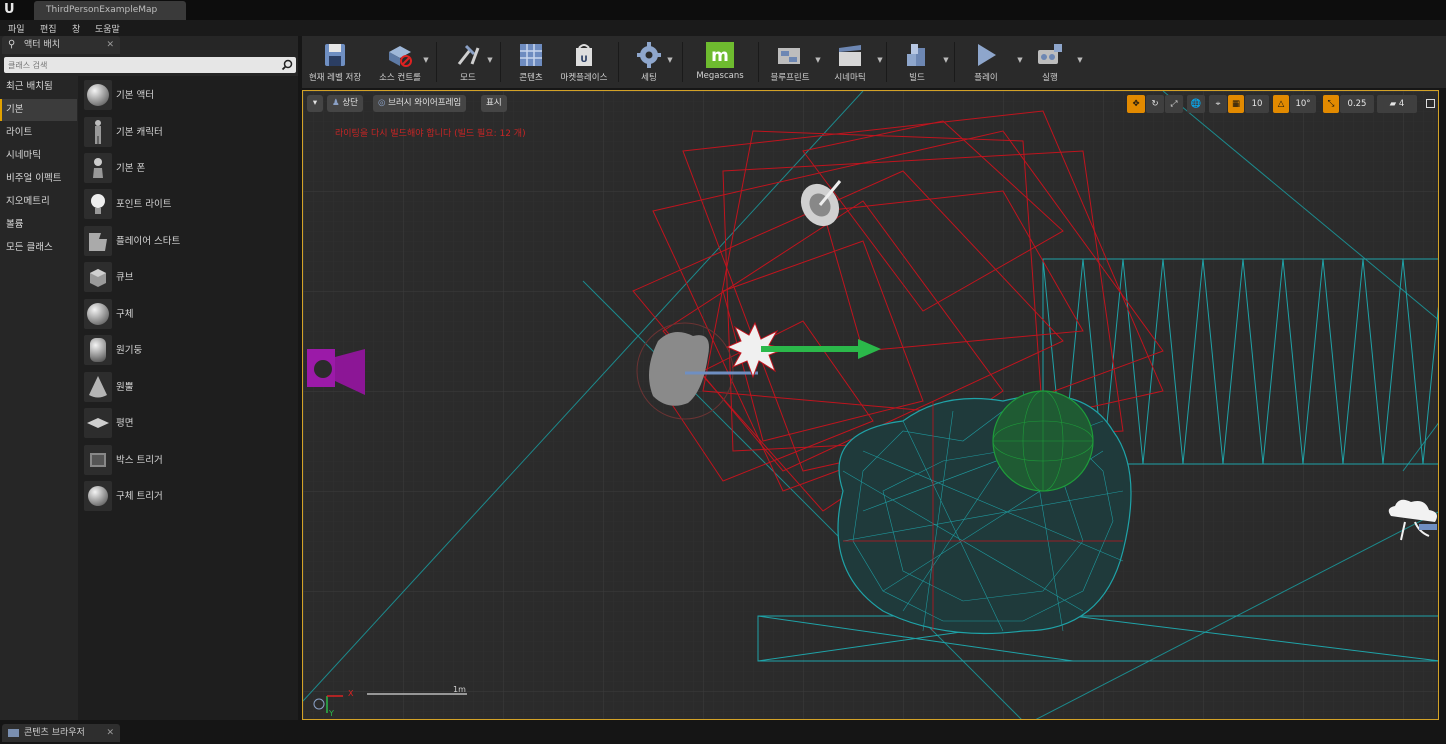 The image size is (1446, 744). What do you see at coordinates (287, 65) in the screenshot?
I see `search-icon` at bounding box center [287, 65].